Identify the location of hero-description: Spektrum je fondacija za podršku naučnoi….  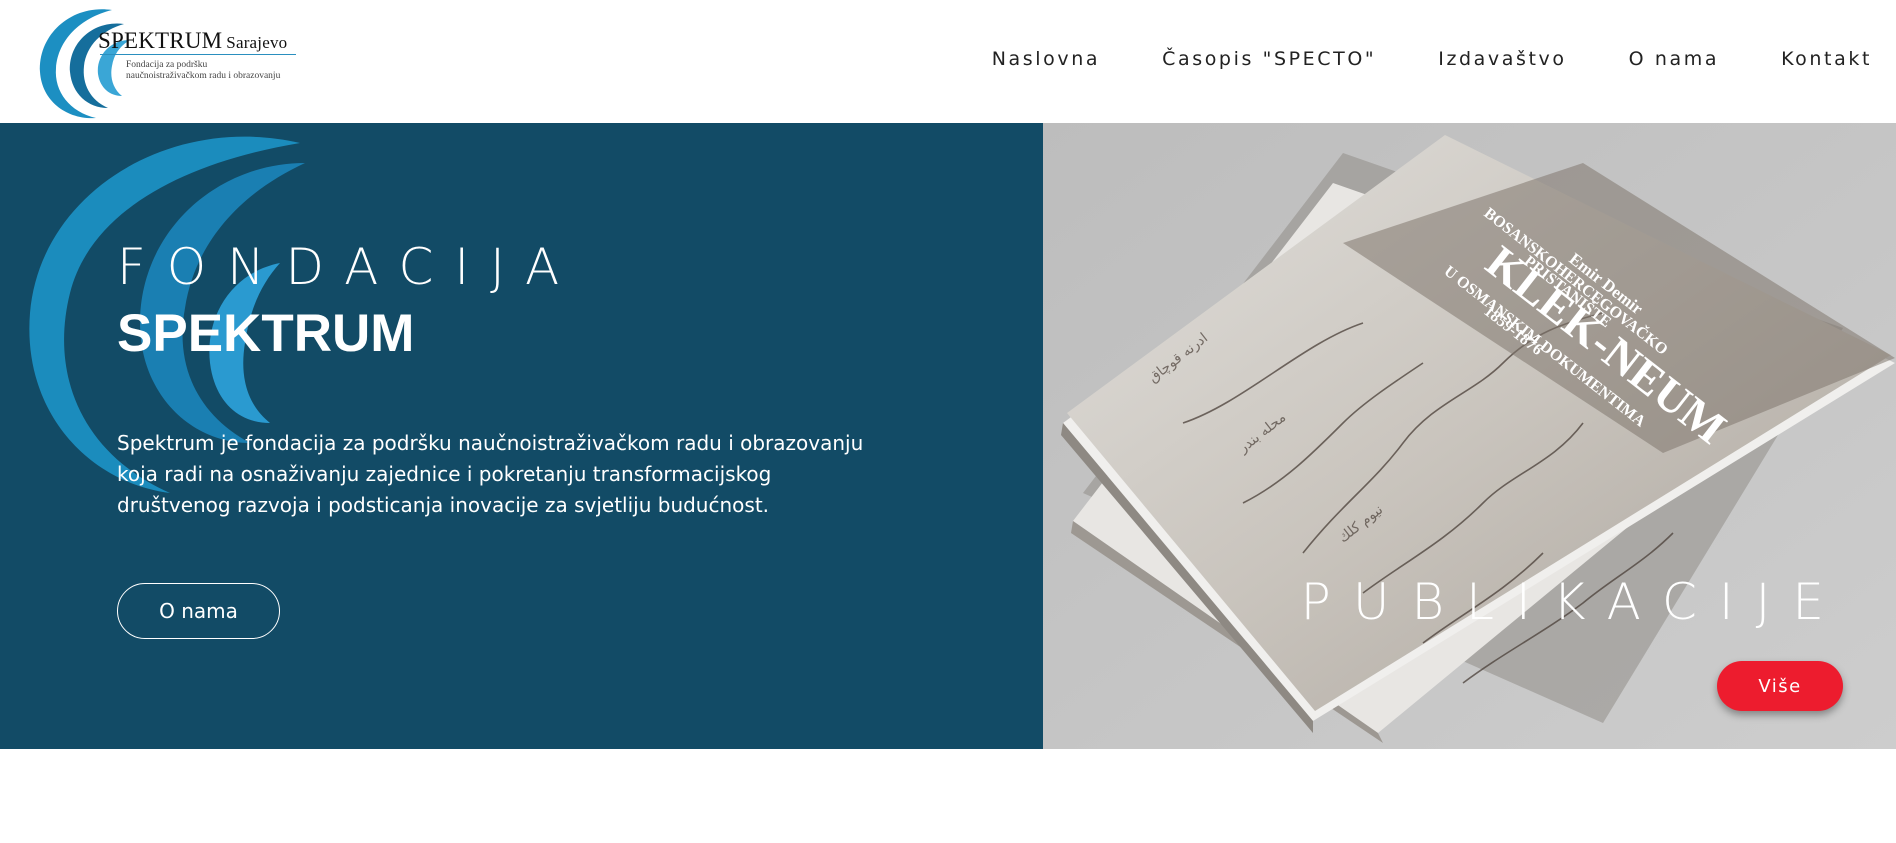
(490, 474).